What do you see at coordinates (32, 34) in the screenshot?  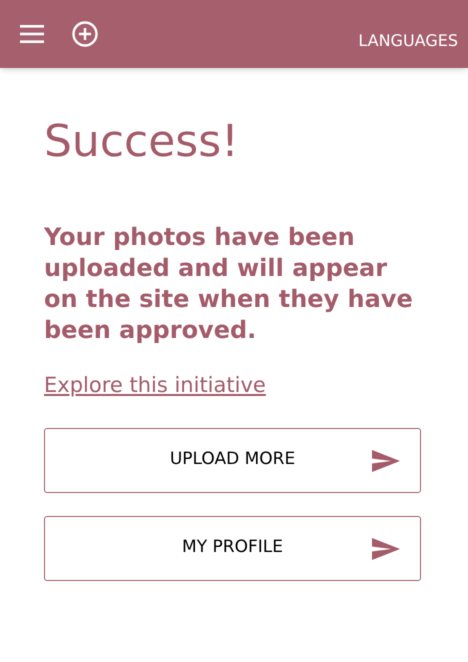 I see `menu-icon` at bounding box center [32, 34].